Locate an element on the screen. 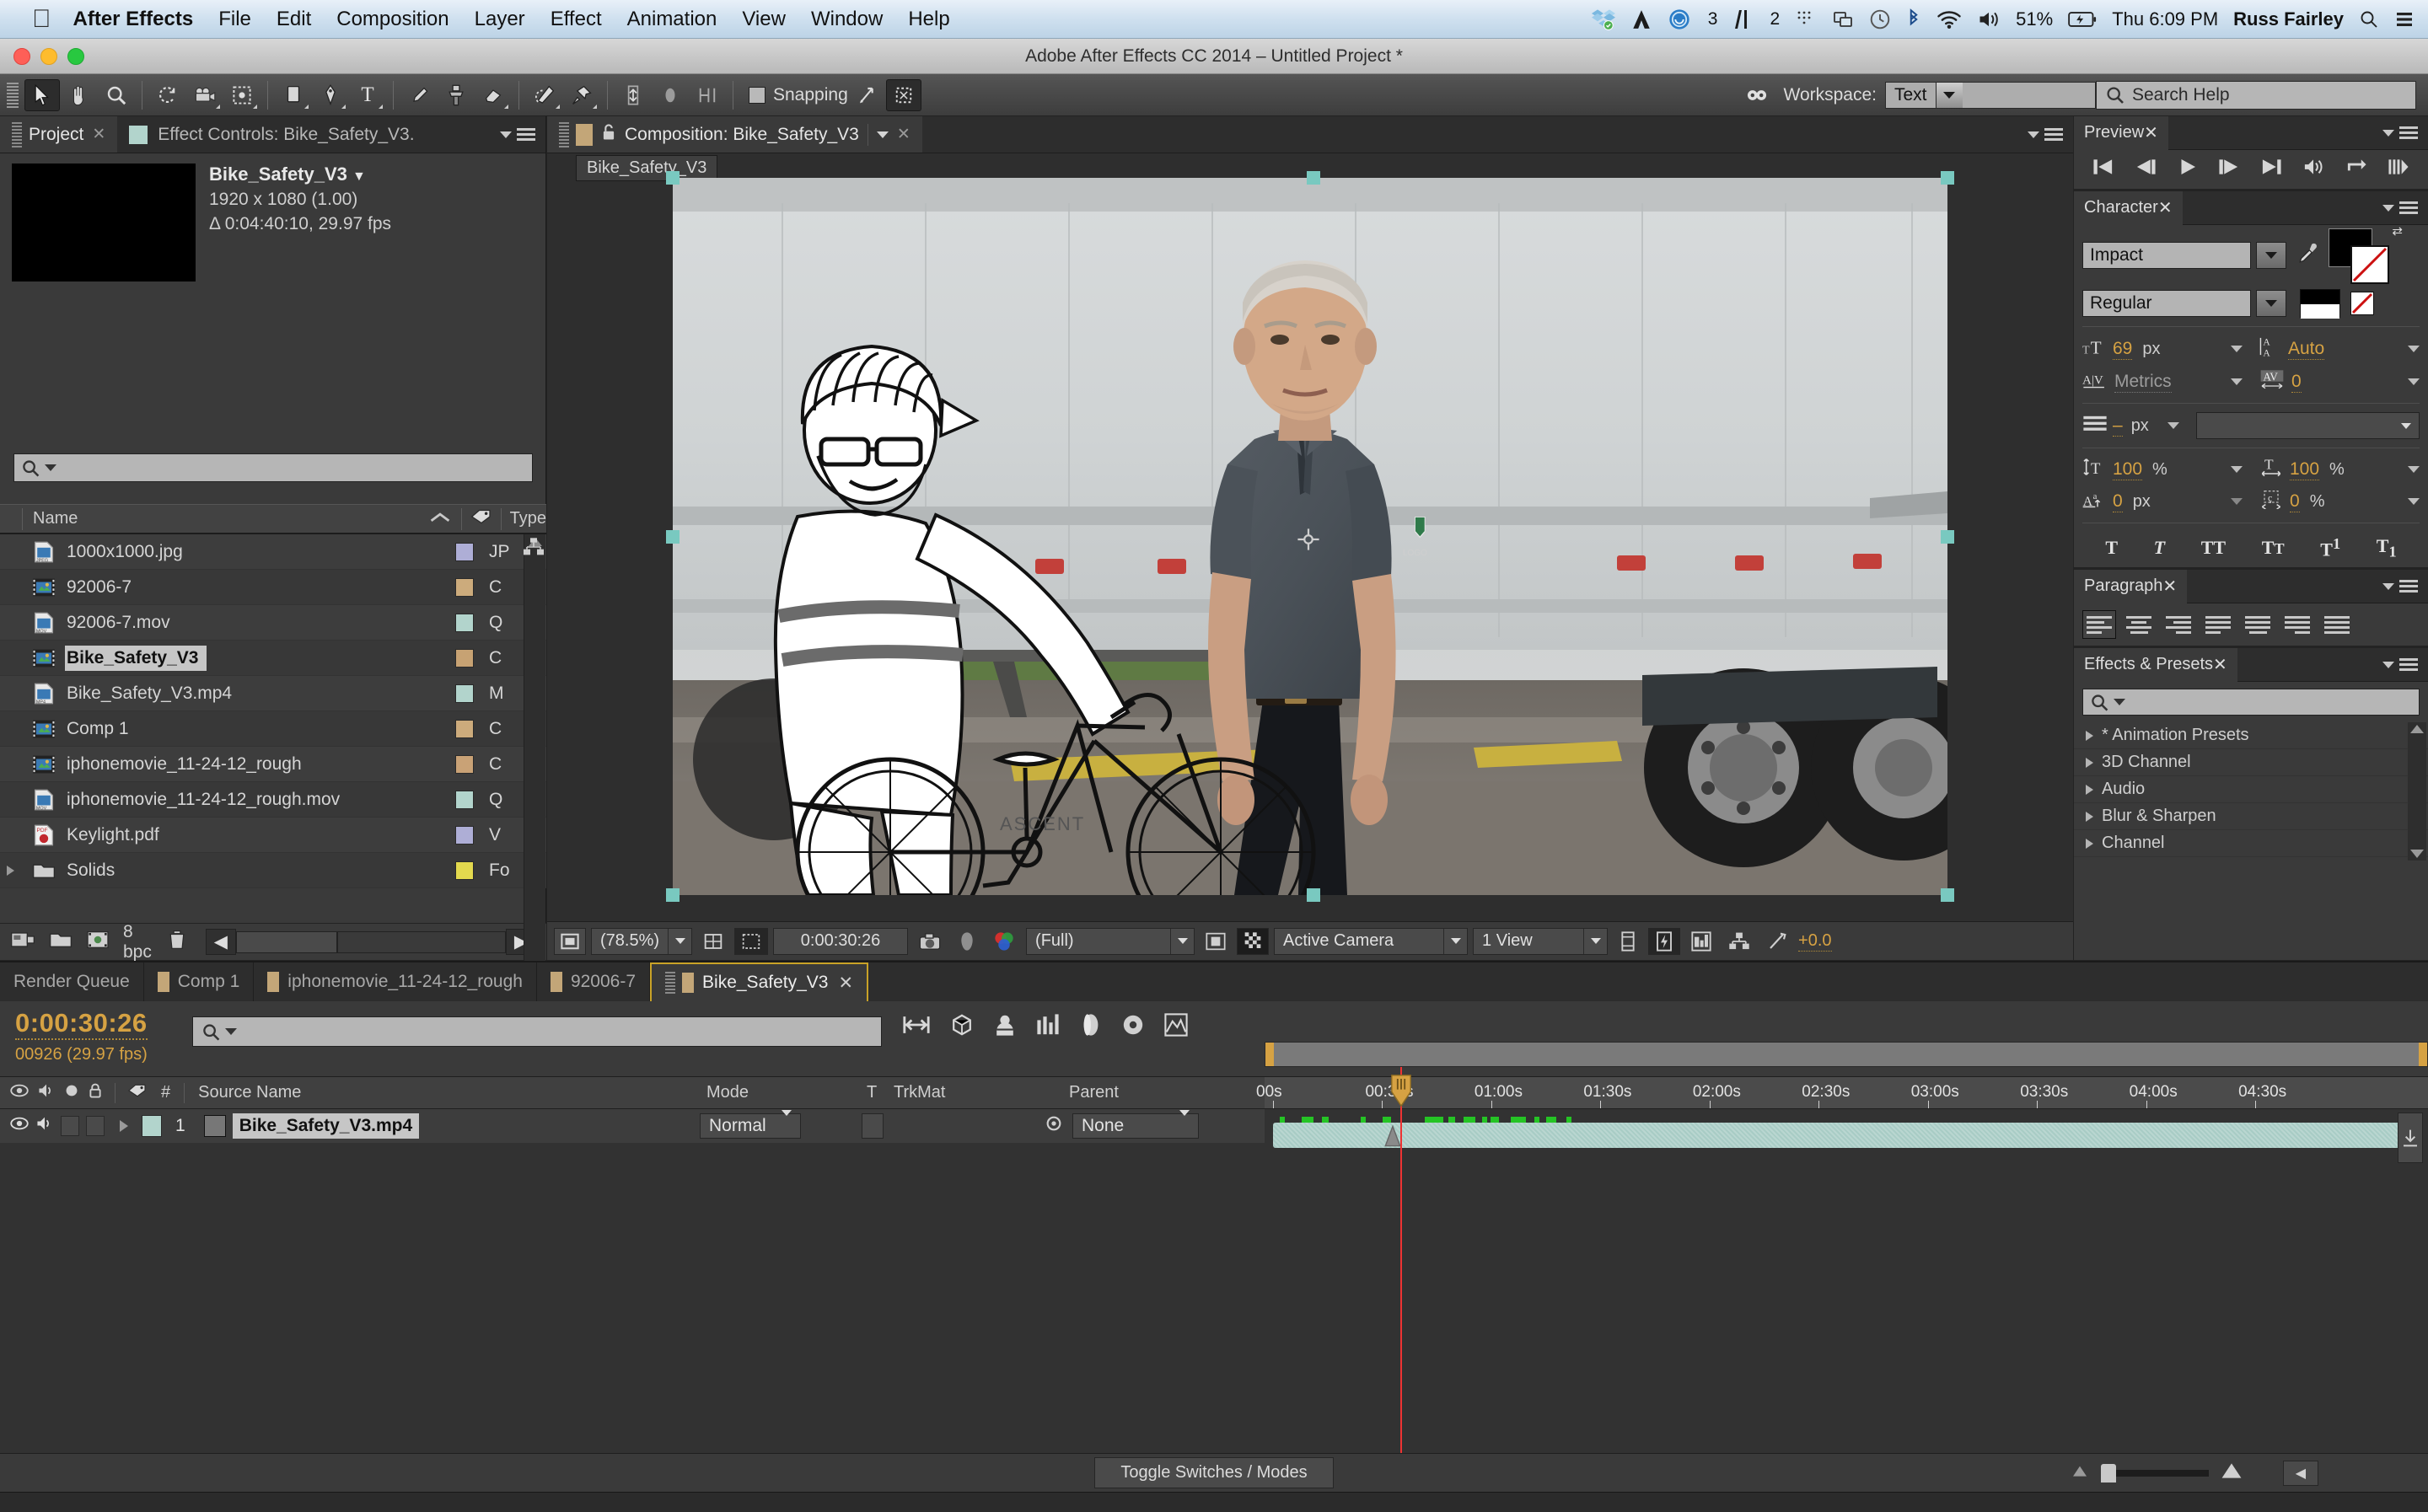  project-item-name: 92006-7.mov is located at coordinates (122, 622).